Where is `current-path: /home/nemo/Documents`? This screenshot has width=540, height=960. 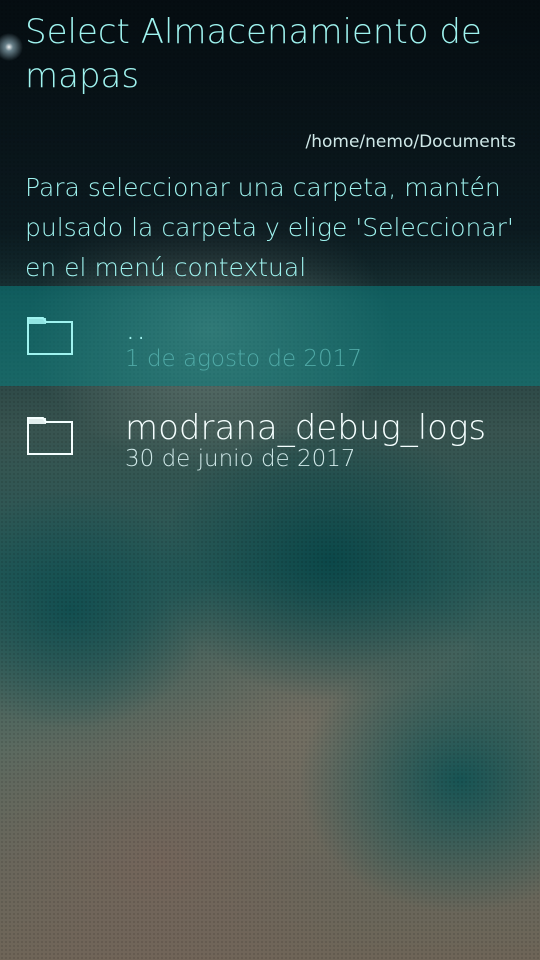 current-path: /home/nemo/Documents is located at coordinates (411, 142).